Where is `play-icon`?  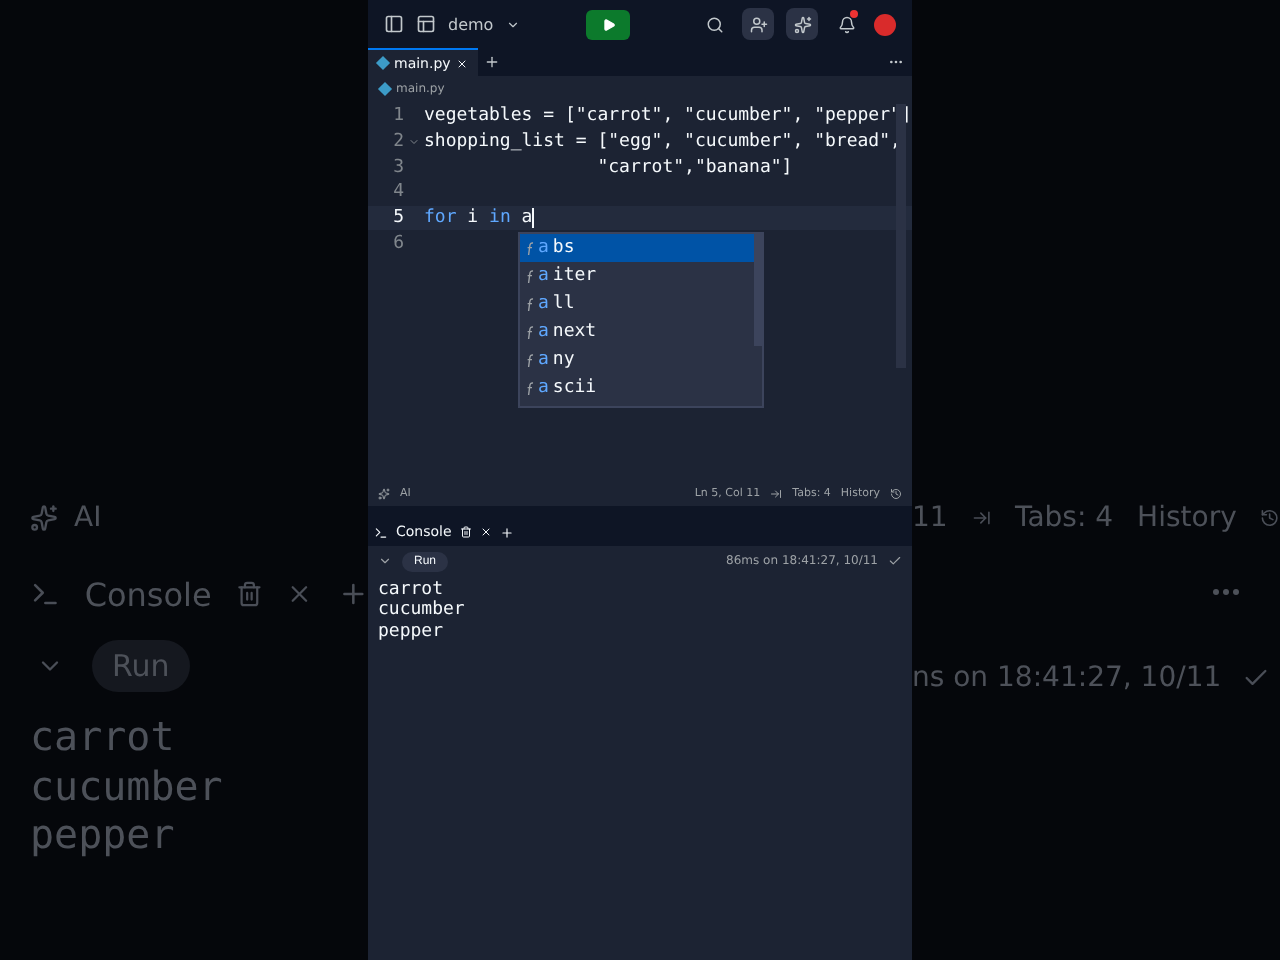
play-icon is located at coordinates (608, 24).